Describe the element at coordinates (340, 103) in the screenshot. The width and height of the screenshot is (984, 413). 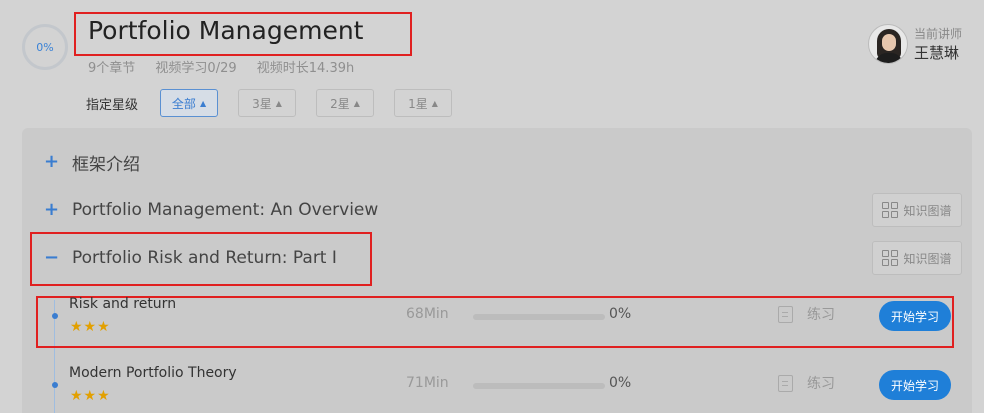
I see `filter-2star-label: 2星` at that location.